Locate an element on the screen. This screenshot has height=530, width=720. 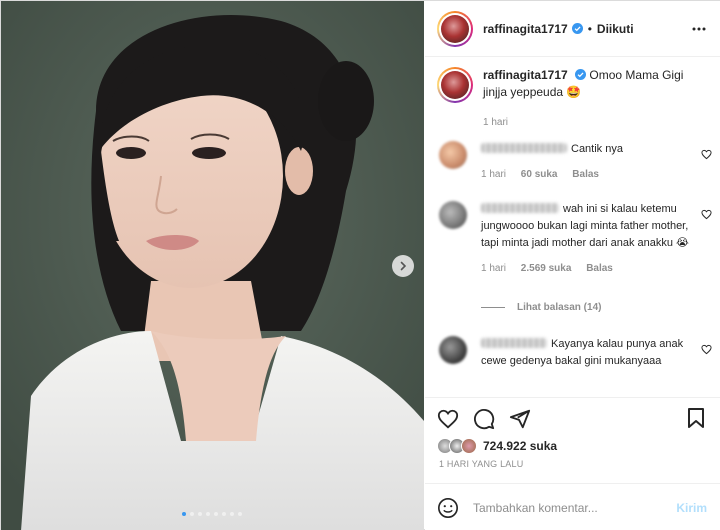
liker-avatar is located at coordinates (469, 446).